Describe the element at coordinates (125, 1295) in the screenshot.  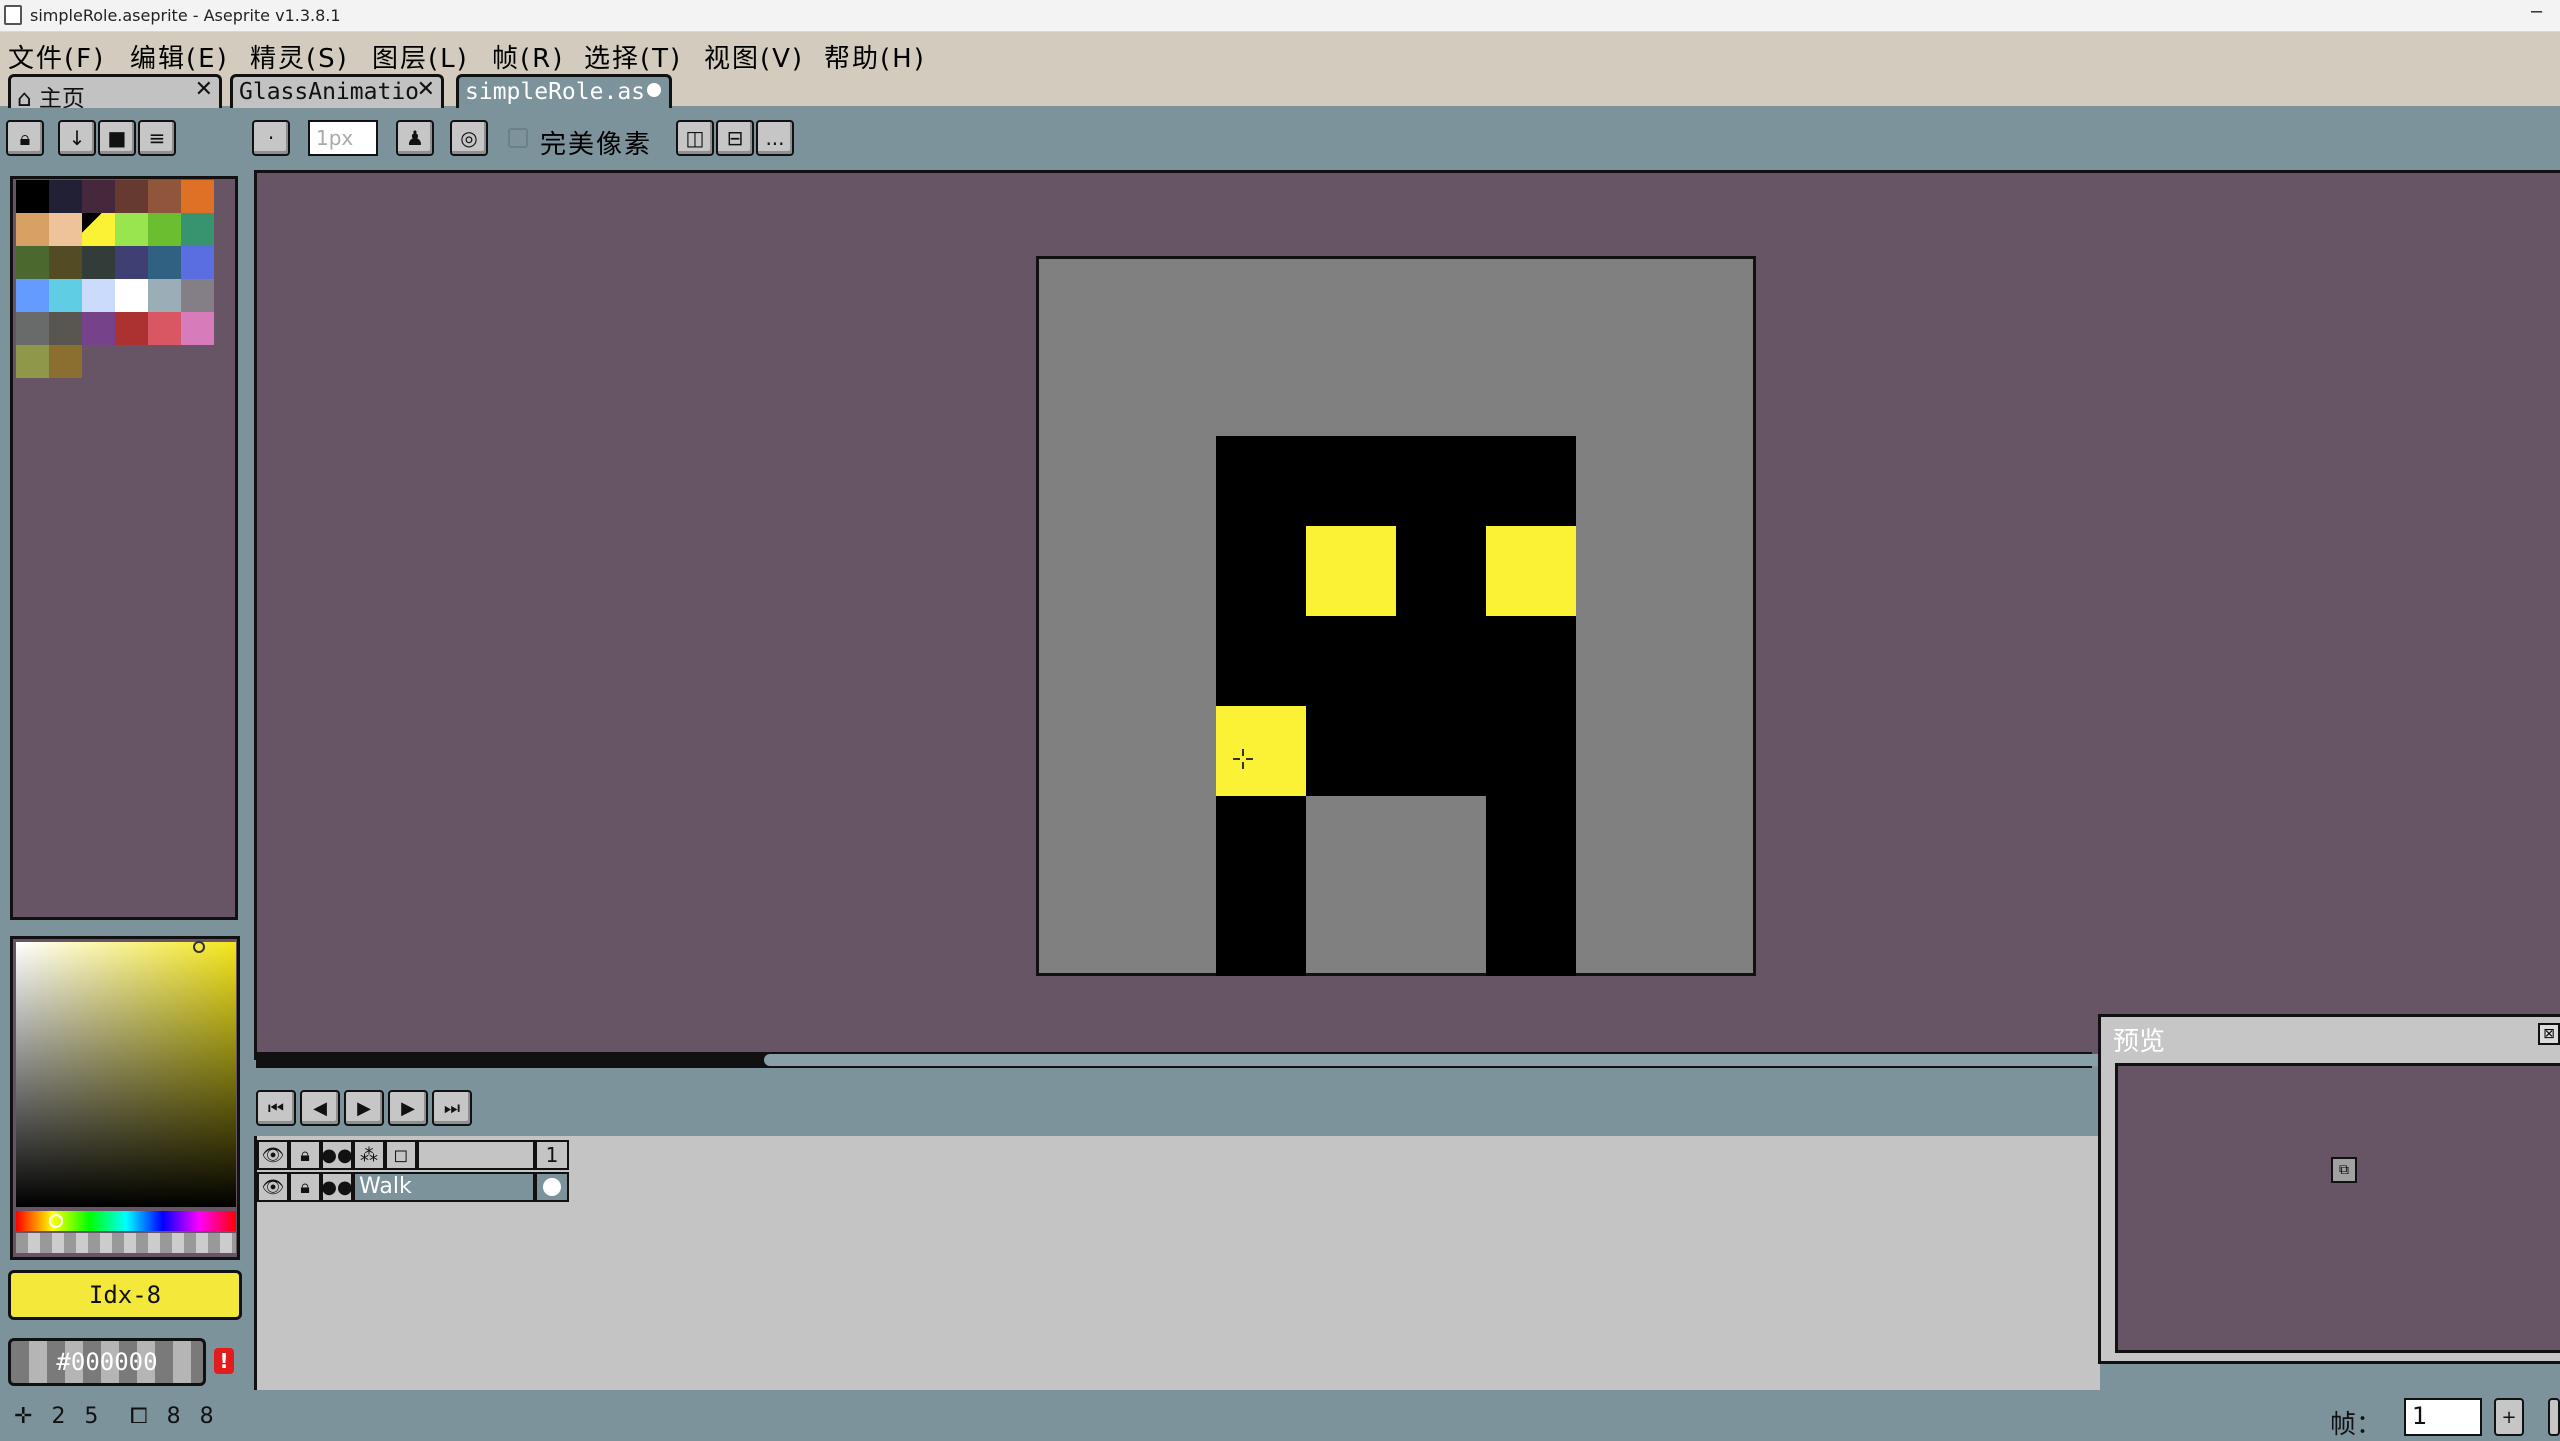
I see `color-index-button: Idx-8` at that location.